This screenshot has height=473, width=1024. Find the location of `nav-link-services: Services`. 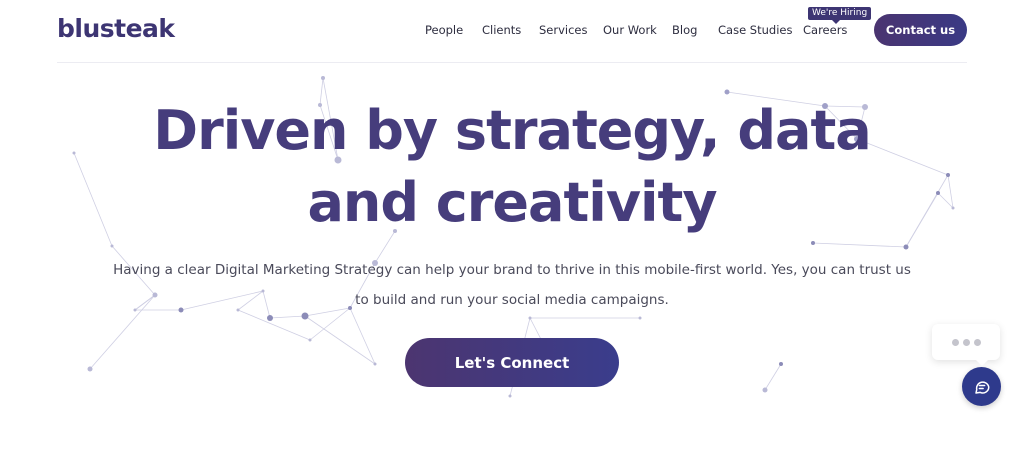

nav-link-services: Services is located at coordinates (563, 30).